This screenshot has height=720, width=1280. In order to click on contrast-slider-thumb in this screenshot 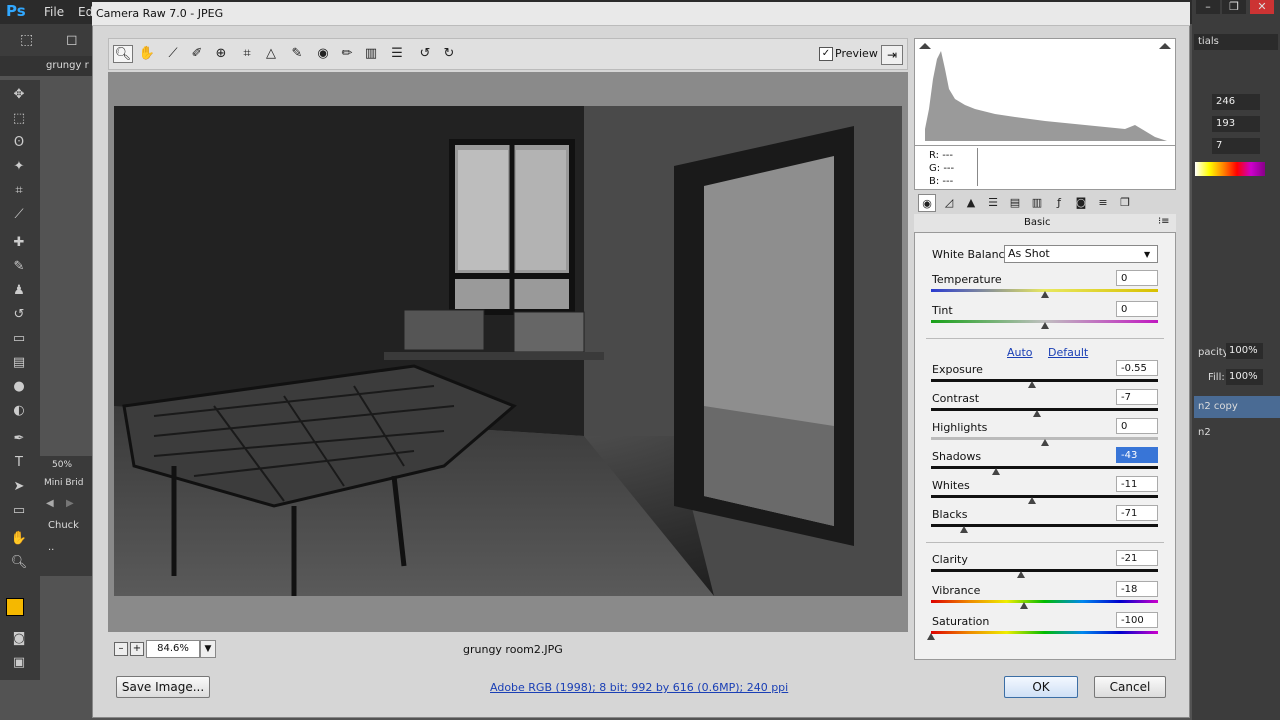, I will do `click(1037, 413)`.